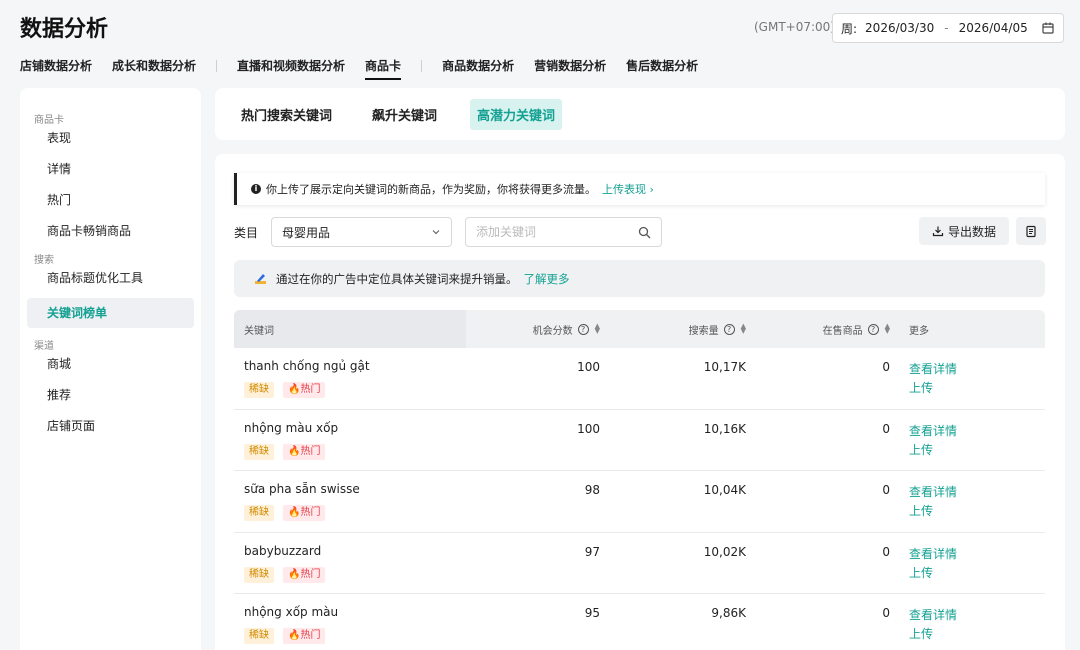 The image size is (1080, 650). What do you see at coordinates (662, 68) in the screenshot?
I see `topnav-after-sales-analysis: 售后数据分析` at bounding box center [662, 68].